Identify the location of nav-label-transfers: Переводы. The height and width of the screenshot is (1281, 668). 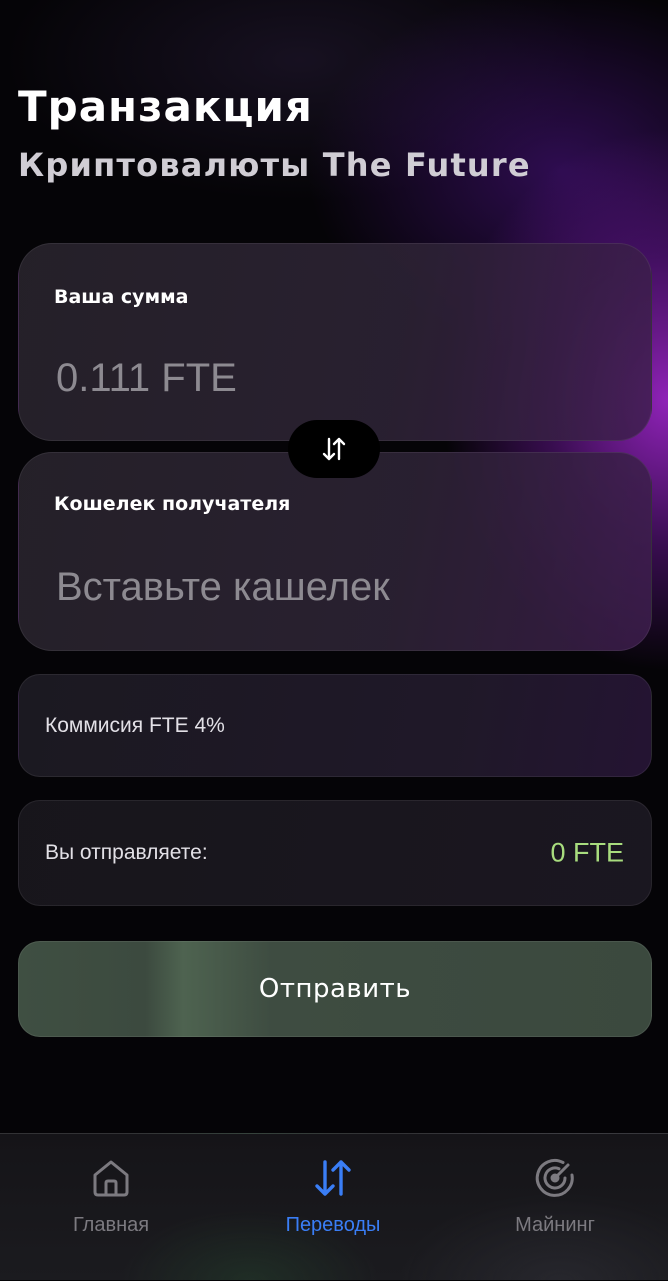
(333, 1225).